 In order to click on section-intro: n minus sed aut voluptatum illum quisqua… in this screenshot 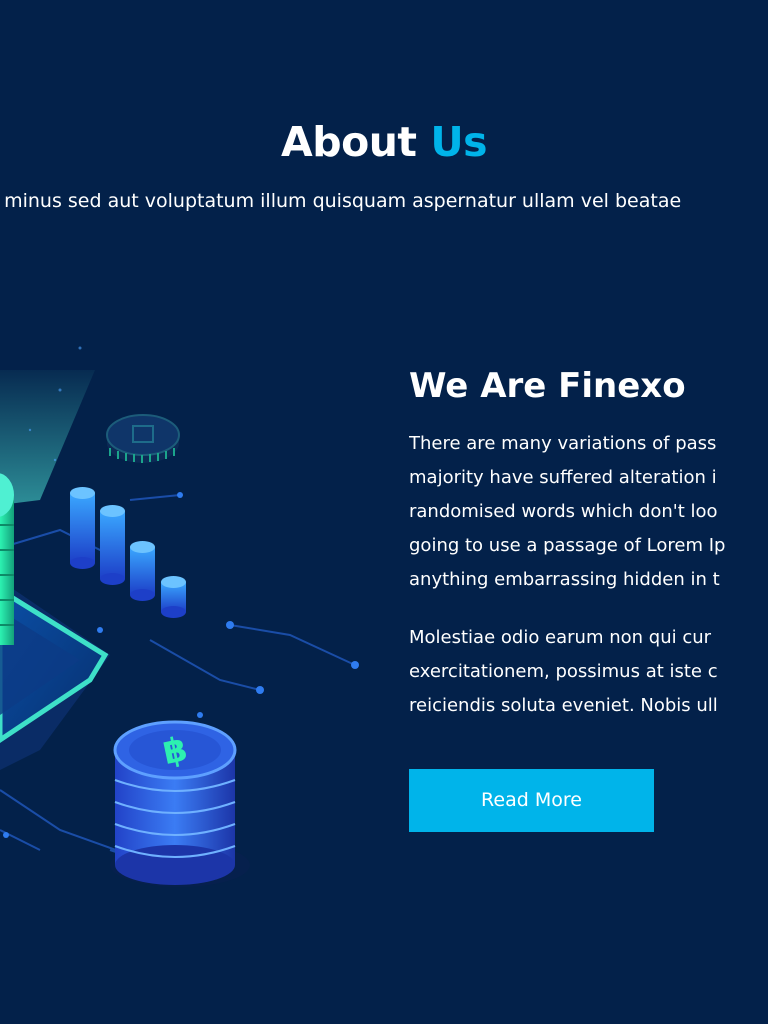, I will do `click(384, 201)`.